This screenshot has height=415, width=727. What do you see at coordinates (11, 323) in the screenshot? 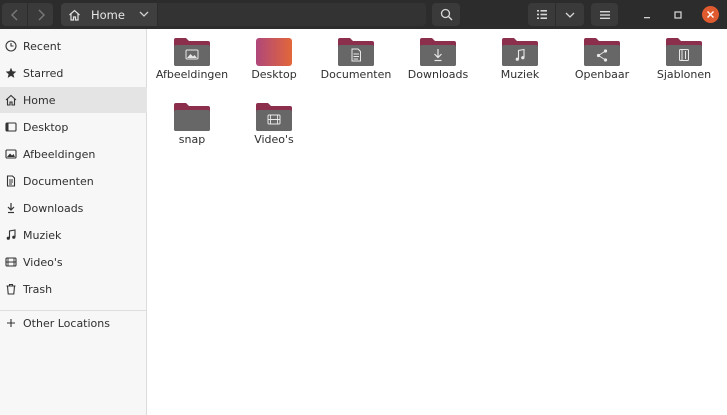
I see `plus-icon` at bounding box center [11, 323].